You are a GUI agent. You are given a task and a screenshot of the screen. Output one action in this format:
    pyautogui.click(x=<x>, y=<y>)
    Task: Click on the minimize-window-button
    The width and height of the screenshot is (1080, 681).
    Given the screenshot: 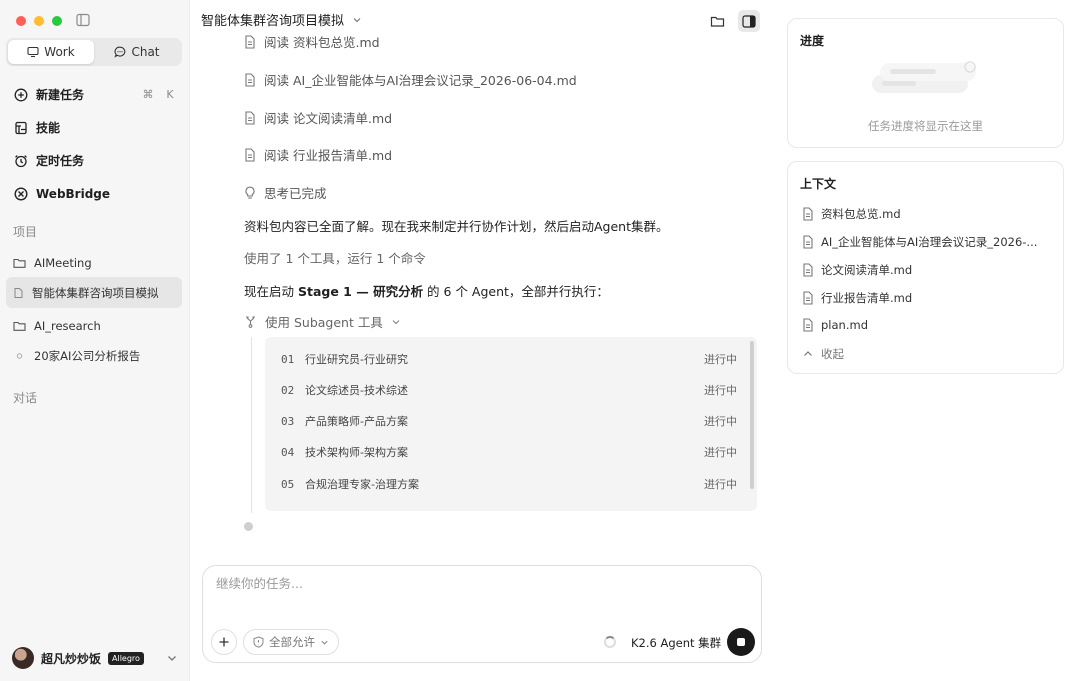 What is the action you would take?
    pyautogui.click(x=39, y=21)
    